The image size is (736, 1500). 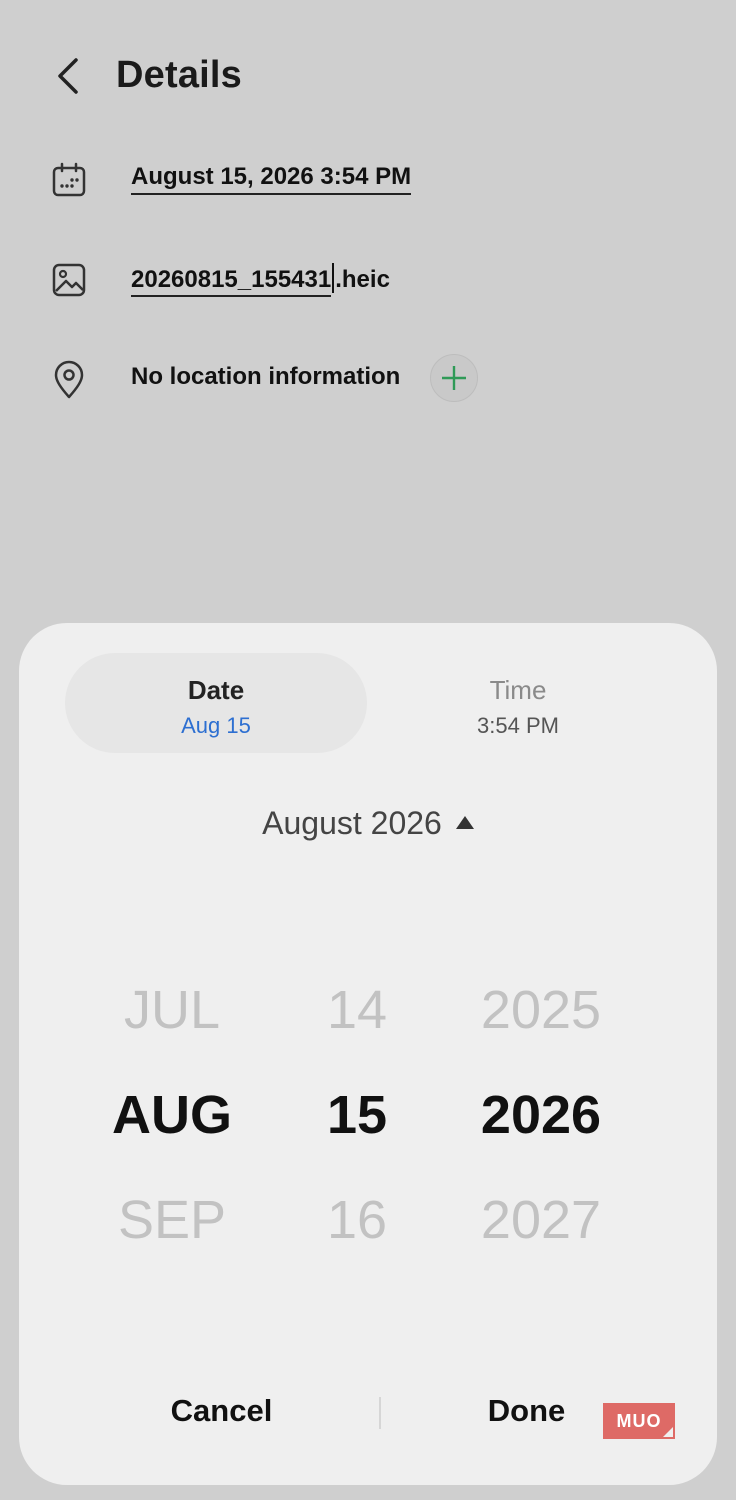 I want to click on calendar-icon, so click(x=69, y=180).